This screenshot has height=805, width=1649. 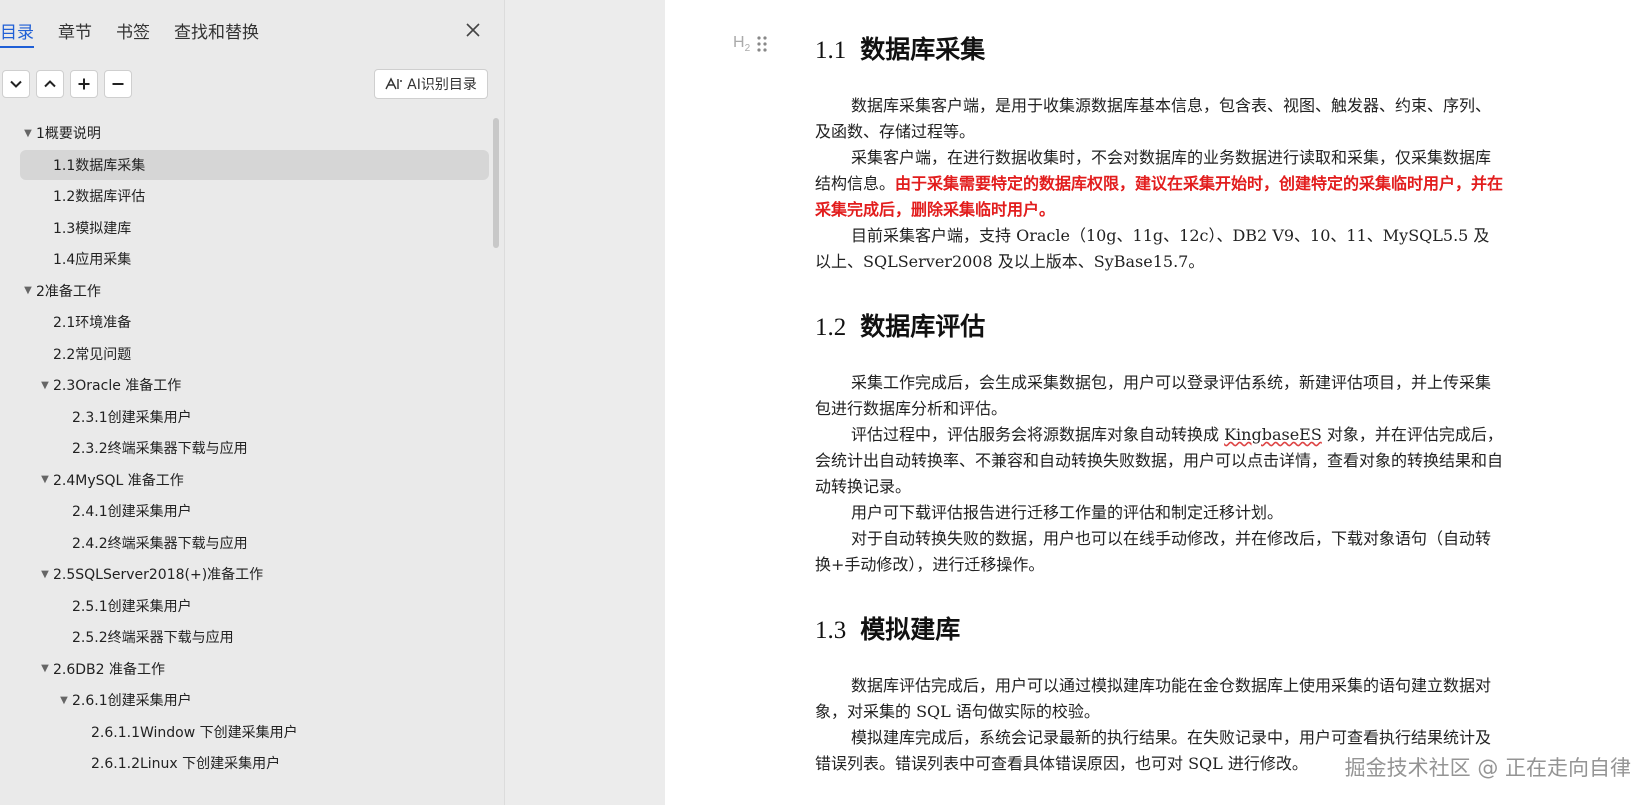 What do you see at coordinates (900, 325) in the screenshot?
I see `heading-1-2: 1.2 数据库评估` at bounding box center [900, 325].